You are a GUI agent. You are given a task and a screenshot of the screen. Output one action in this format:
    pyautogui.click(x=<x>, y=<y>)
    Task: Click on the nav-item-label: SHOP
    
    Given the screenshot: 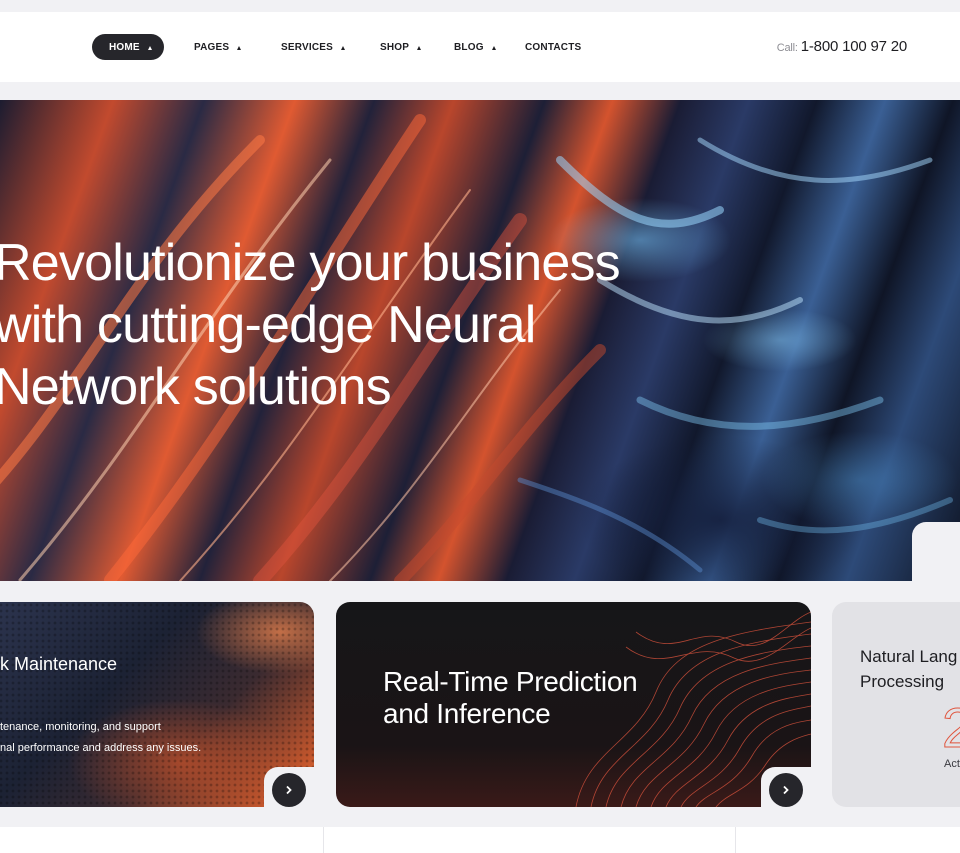 What is the action you would take?
    pyautogui.click(x=395, y=47)
    